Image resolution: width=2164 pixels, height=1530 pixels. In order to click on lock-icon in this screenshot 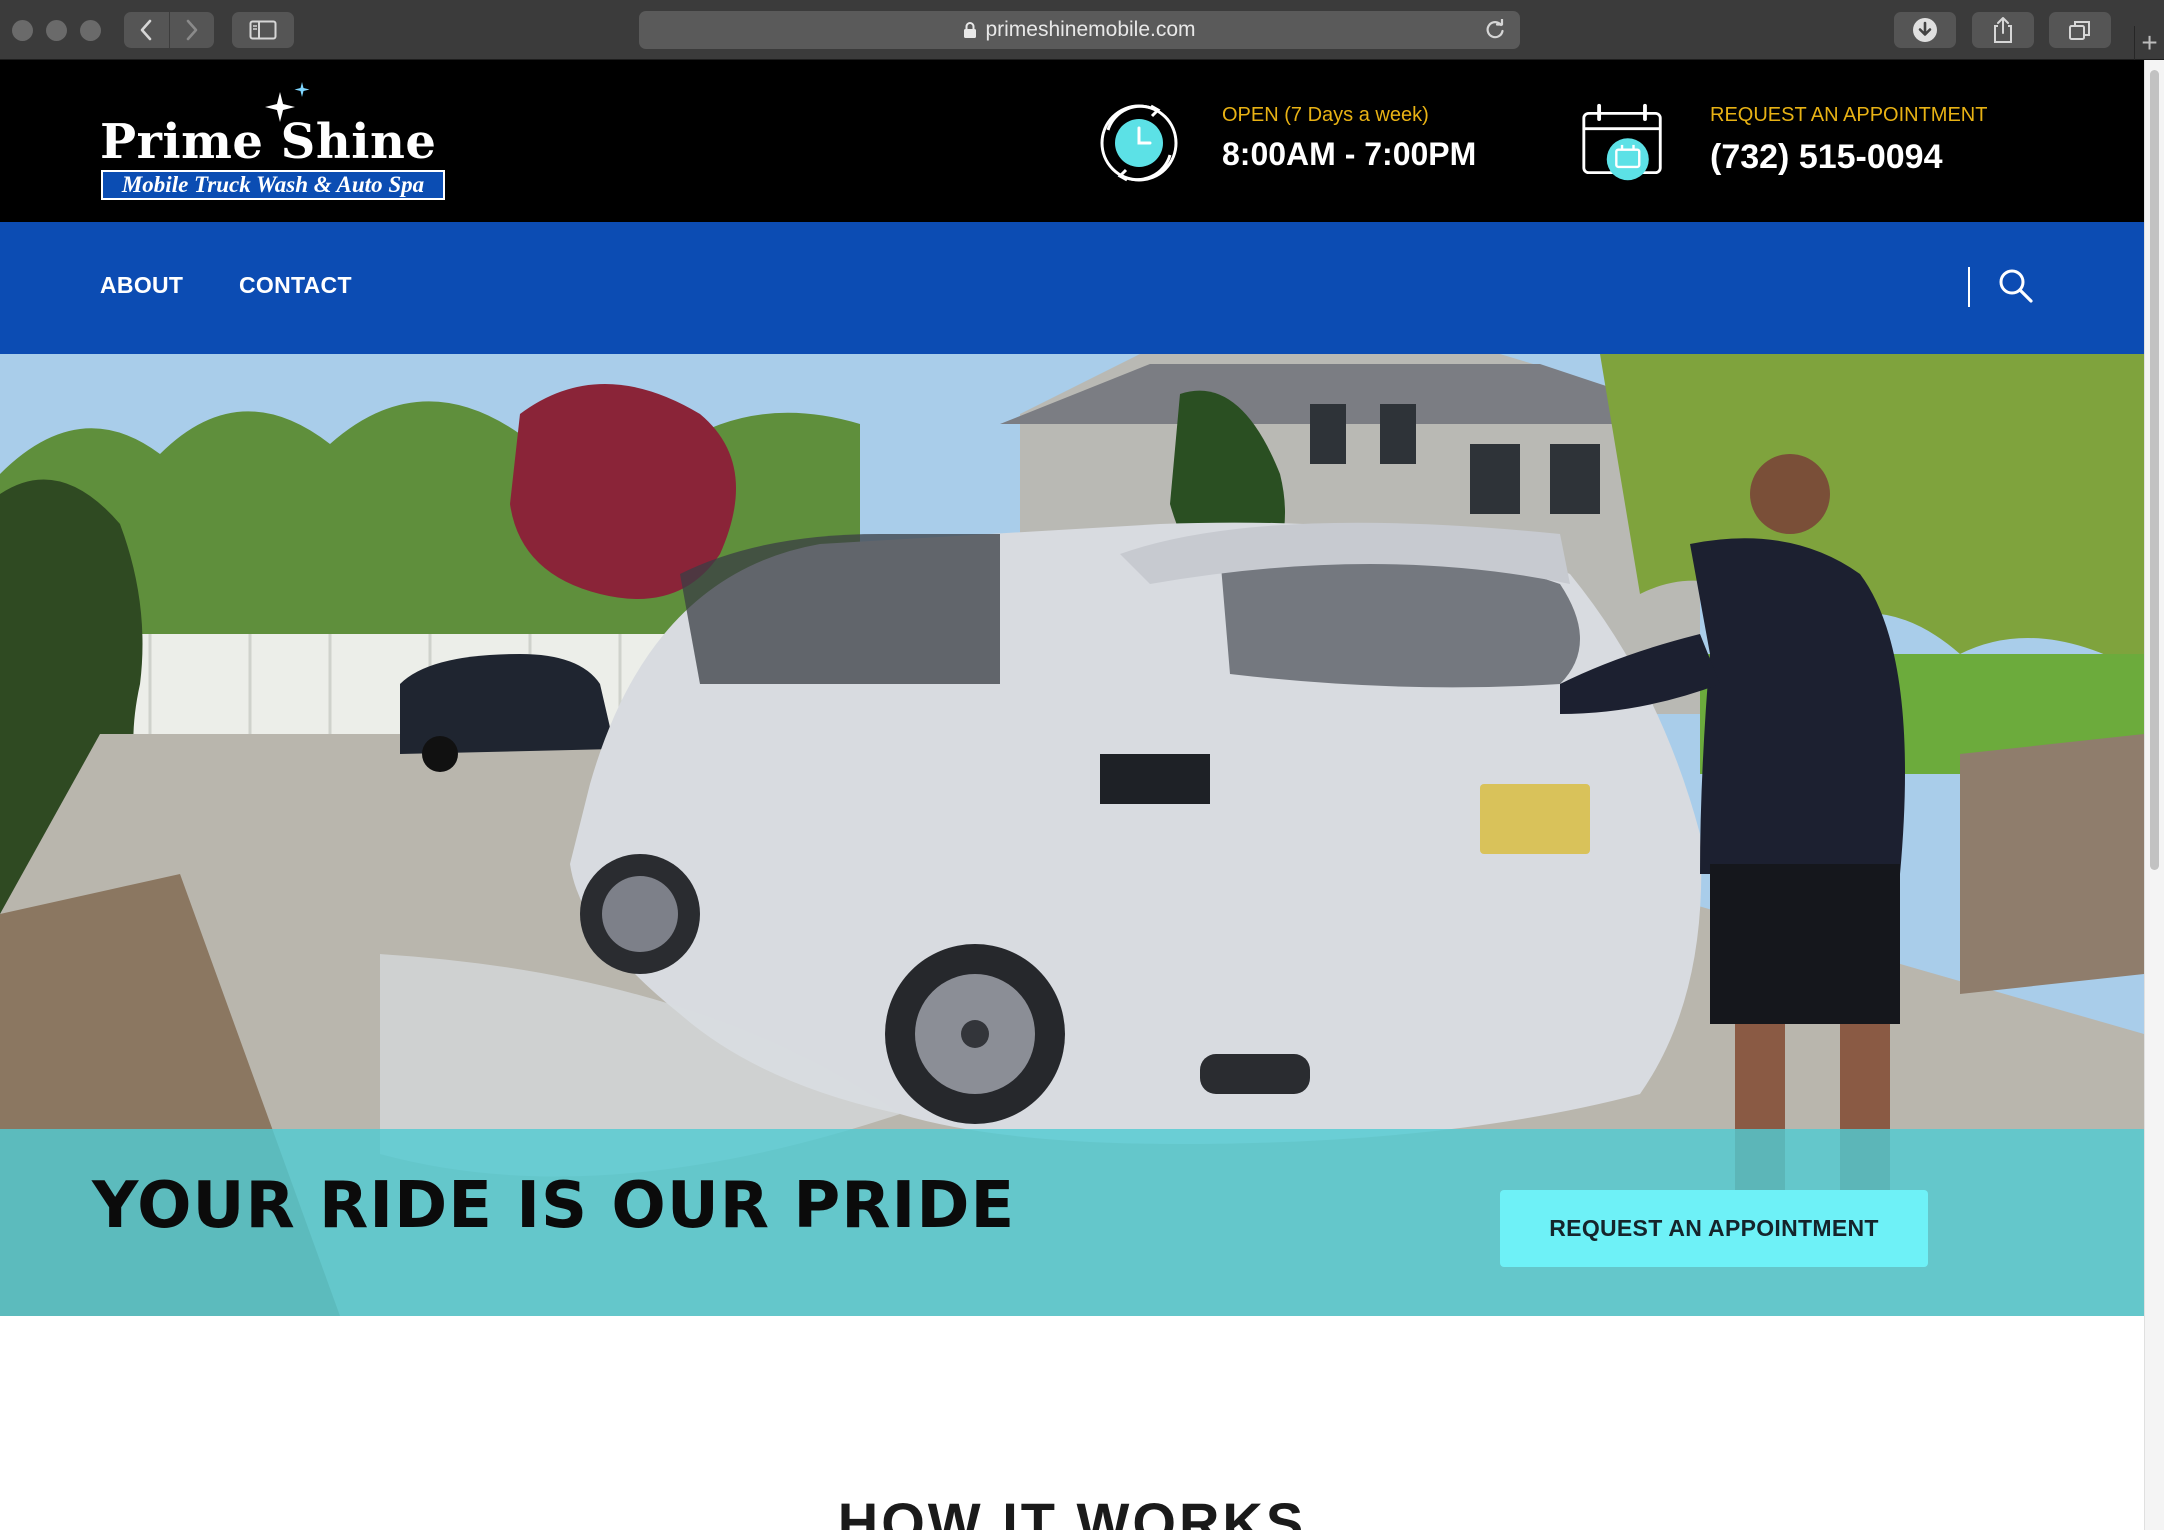, I will do `click(970, 30)`.